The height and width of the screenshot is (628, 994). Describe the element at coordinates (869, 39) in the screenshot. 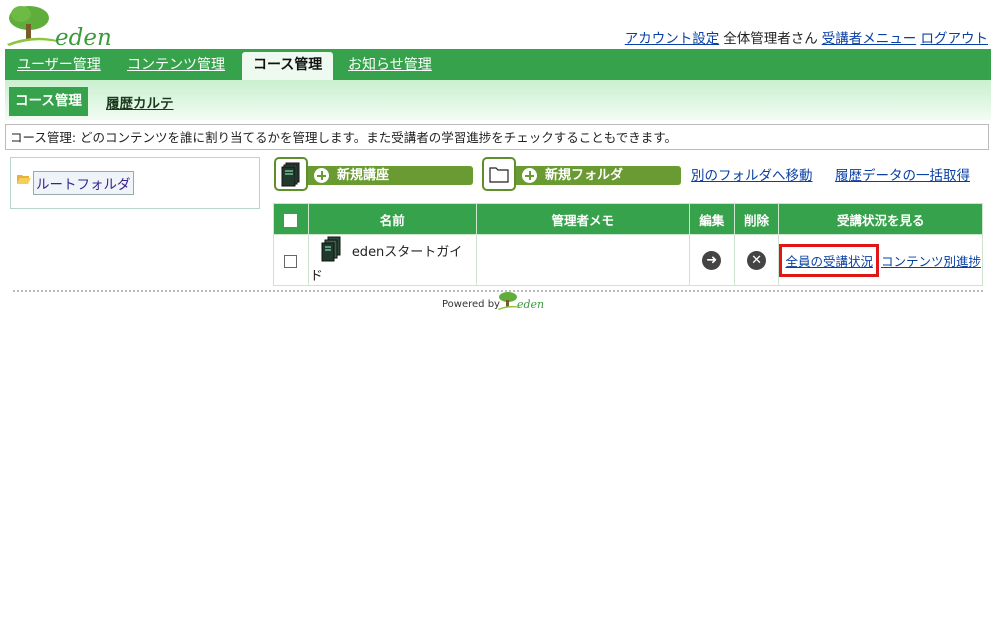

I see `learner-menu-link: 受講者メニュー` at that location.